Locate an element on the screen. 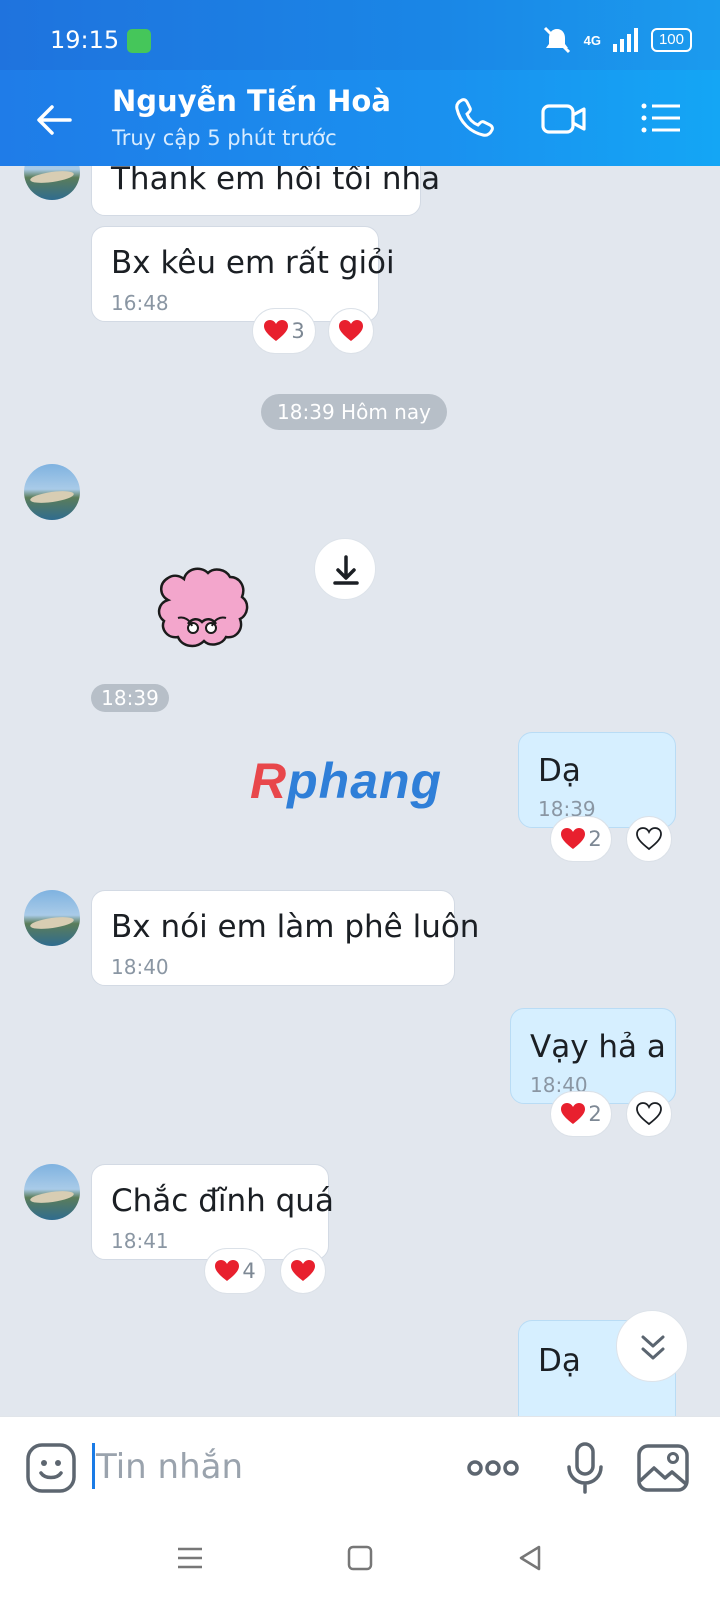 The width and height of the screenshot is (720, 1600). my-message-bubble: Dạ 18:39 is located at coordinates (597, 780).